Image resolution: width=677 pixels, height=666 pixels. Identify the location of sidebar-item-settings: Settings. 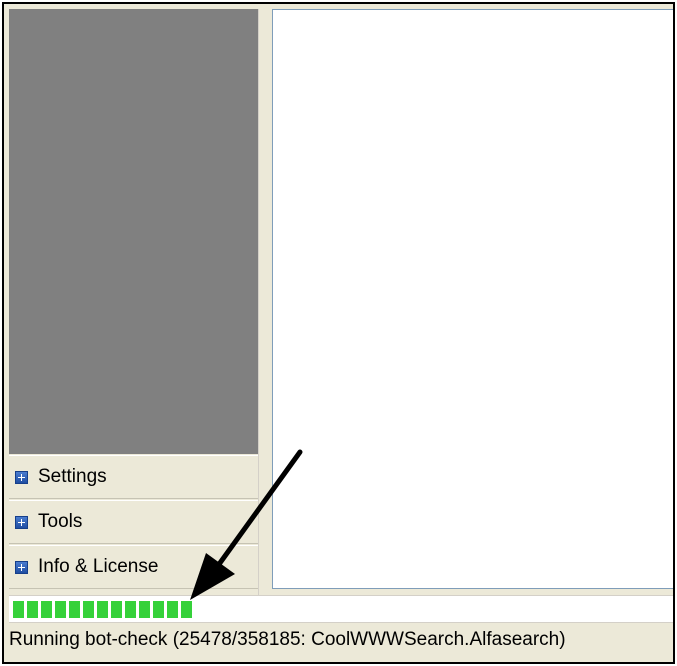
(133, 477).